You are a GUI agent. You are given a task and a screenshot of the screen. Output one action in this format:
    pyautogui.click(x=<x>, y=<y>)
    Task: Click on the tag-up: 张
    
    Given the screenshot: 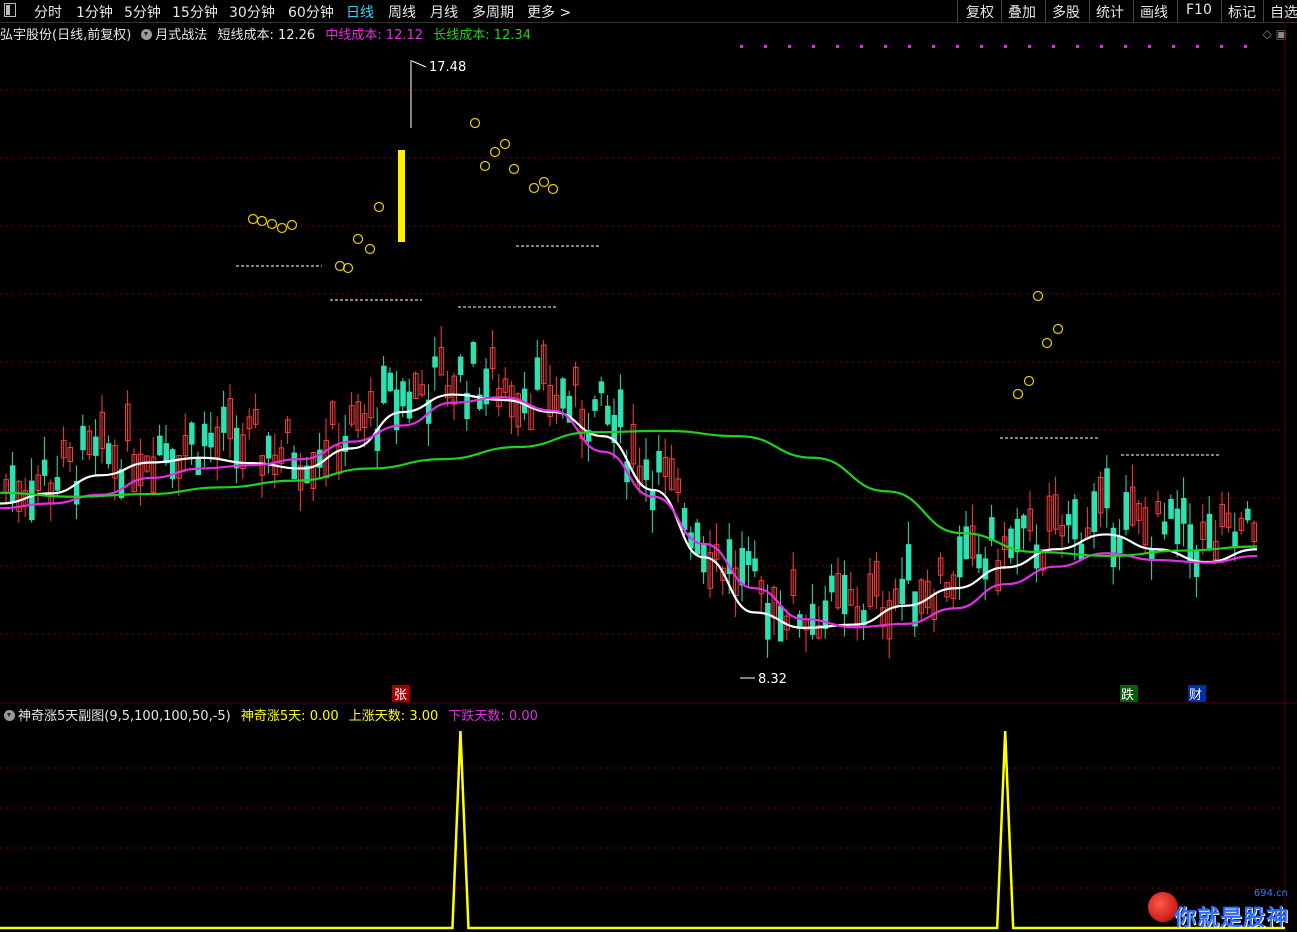 What is the action you would take?
    pyautogui.click(x=400, y=695)
    